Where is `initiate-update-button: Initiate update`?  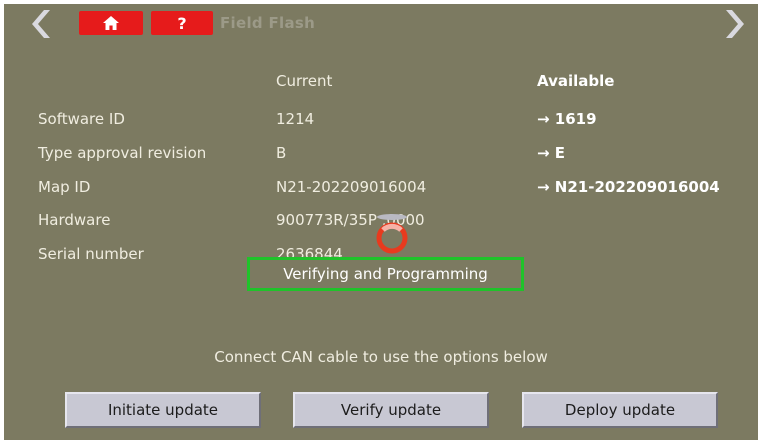 initiate-update-button: Initiate update is located at coordinates (163, 410).